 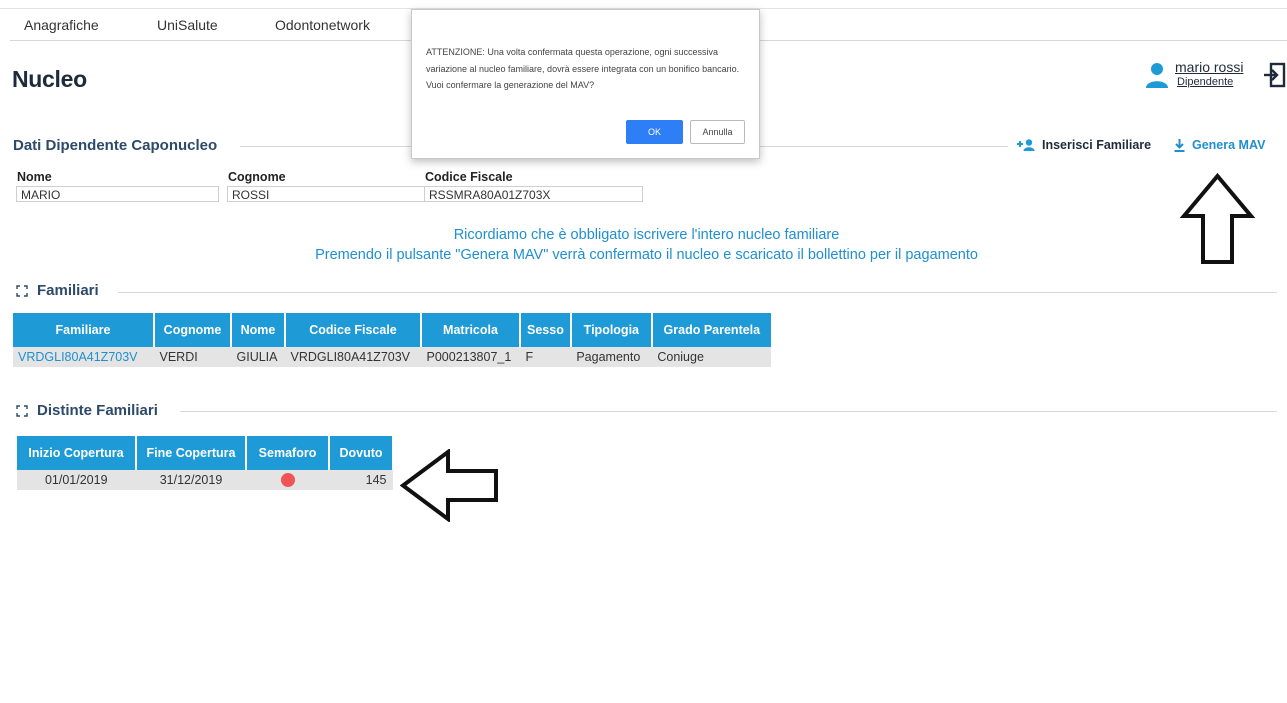 I want to click on cell-nome: GIULIA, so click(x=258, y=357).